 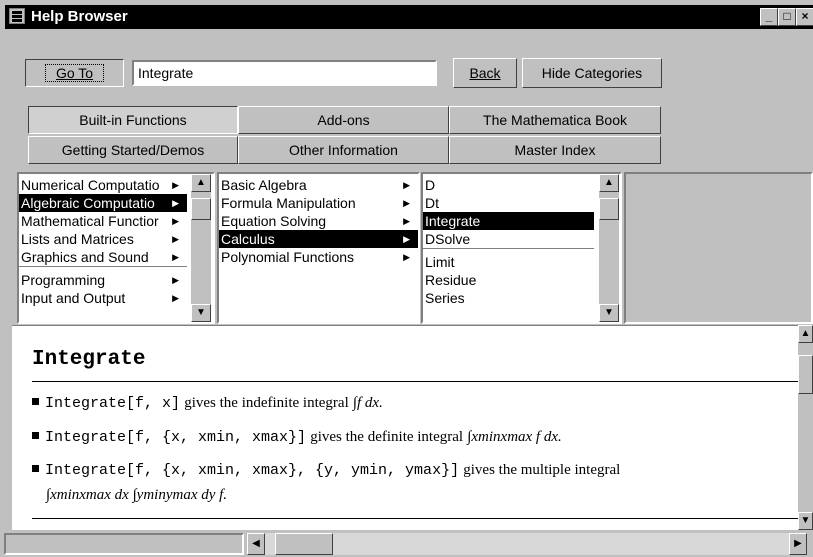 What do you see at coordinates (592, 73) in the screenshot?
I see `hide-categories-button: Hide Categories` at bounding box center [592, 73].